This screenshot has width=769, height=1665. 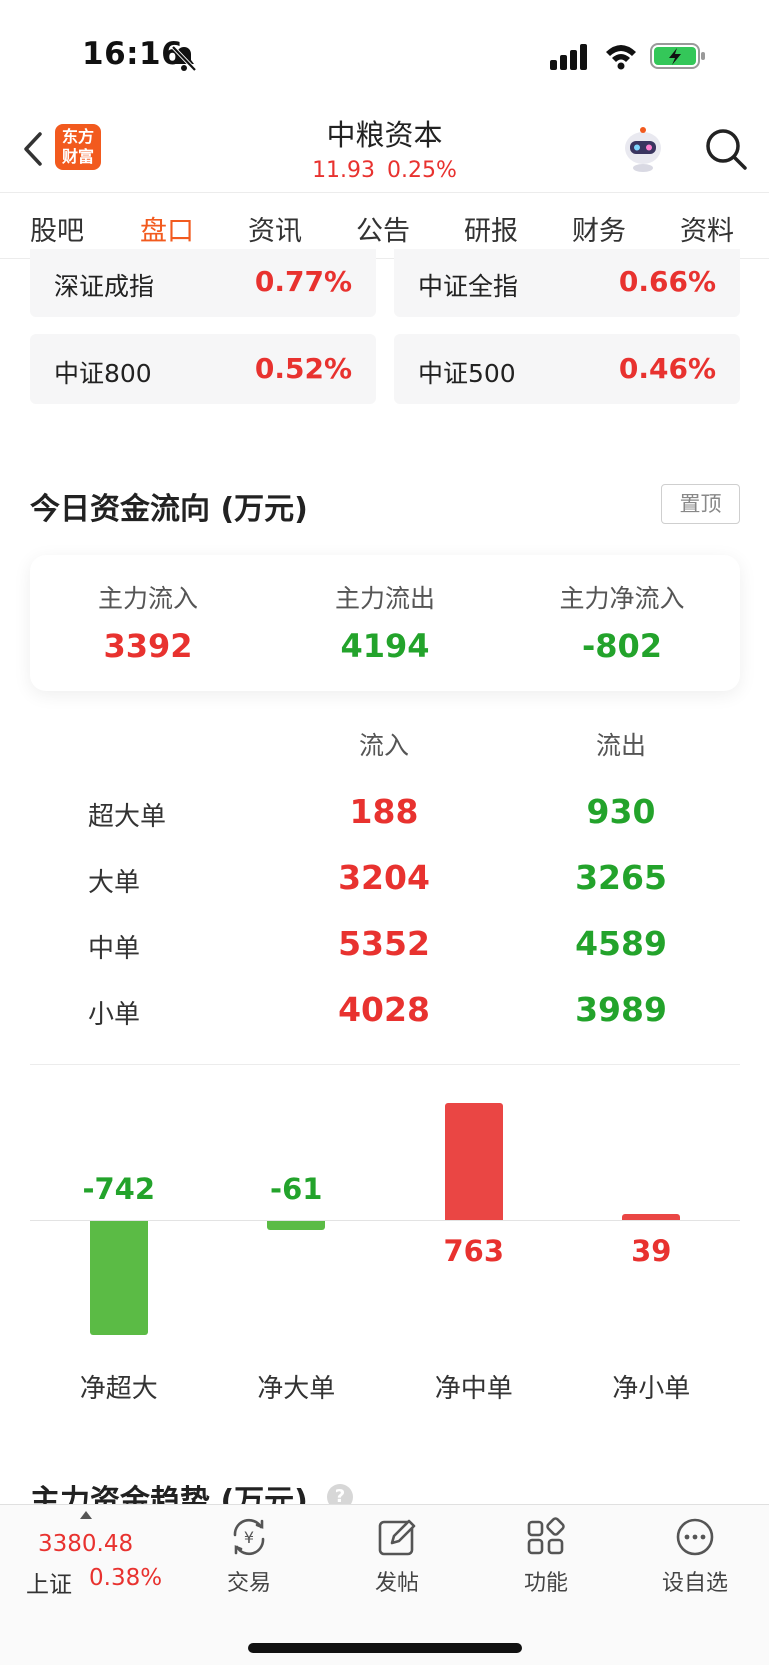 I want to click on ticker-change: 0.38%, so click(x=126, y=1578).